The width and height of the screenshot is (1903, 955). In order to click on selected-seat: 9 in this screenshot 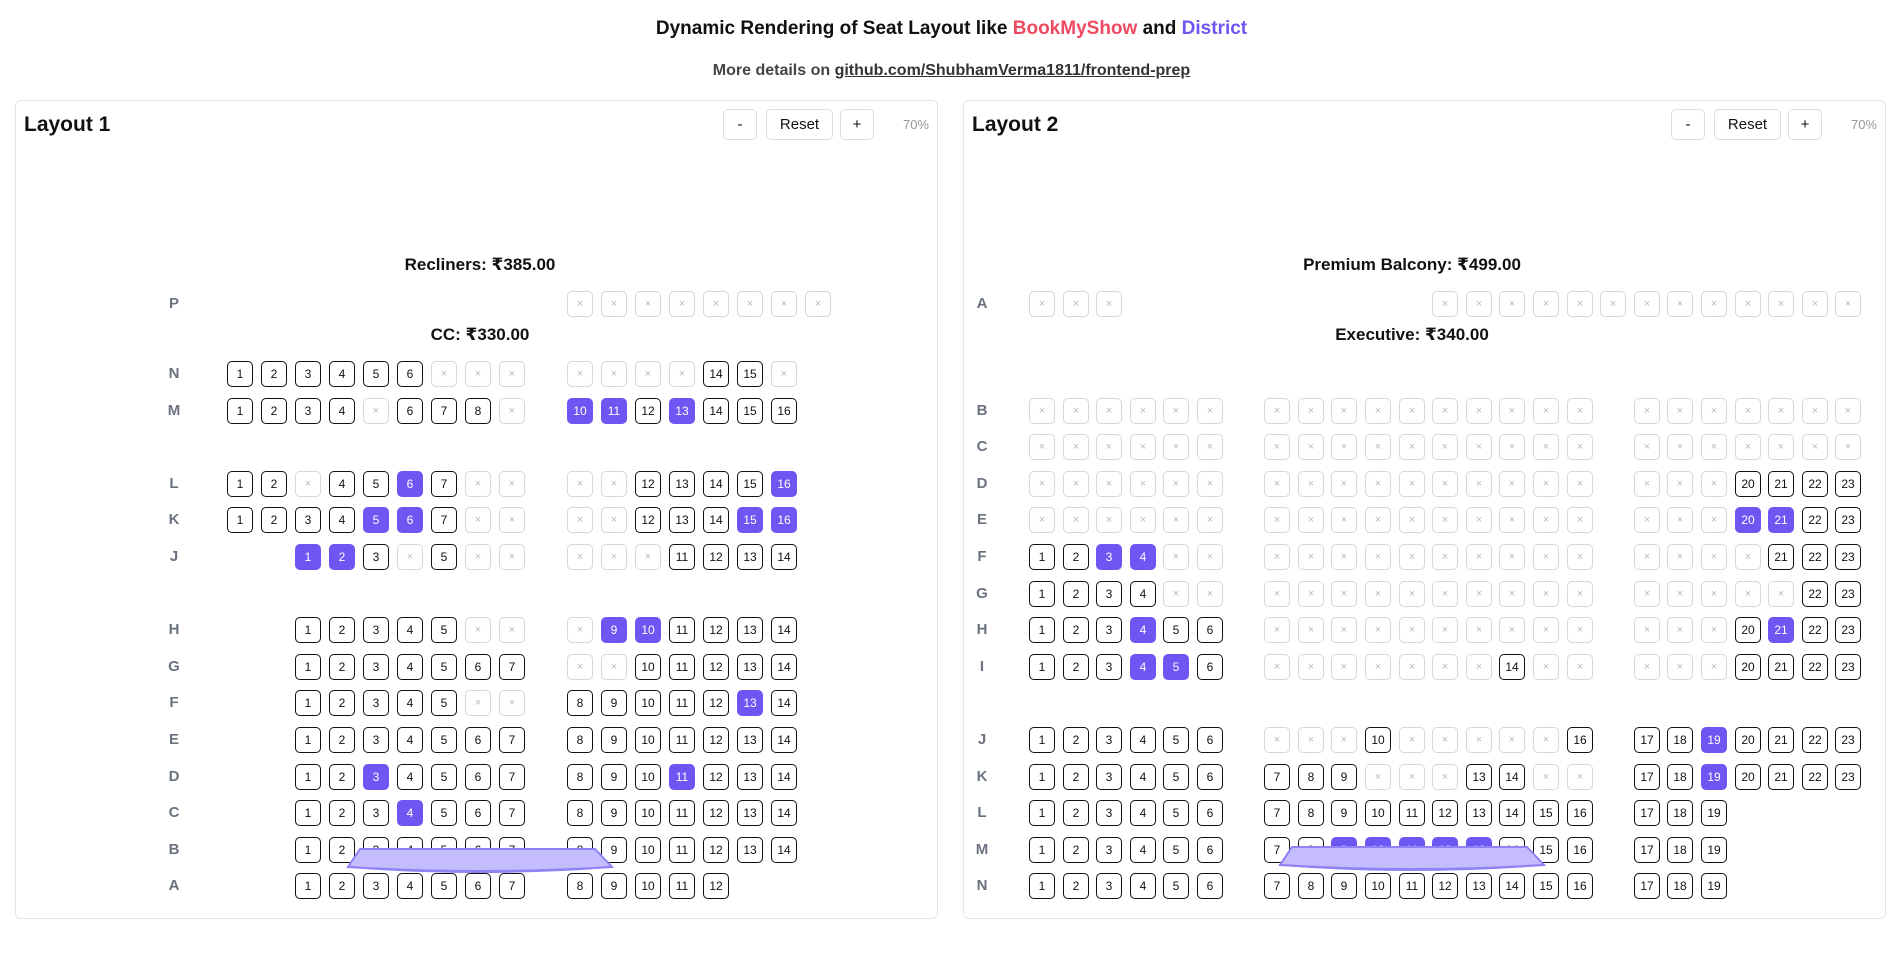, I will do `click(614, 630)`.